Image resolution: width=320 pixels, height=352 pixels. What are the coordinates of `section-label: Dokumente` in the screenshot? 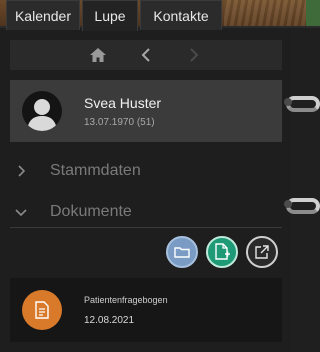 It's located at (91, 211).